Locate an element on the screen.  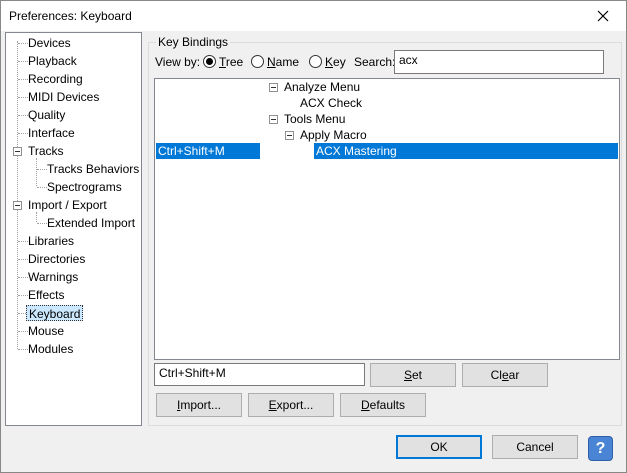
view-key-rest: ey is located at coordinates (339, 62).